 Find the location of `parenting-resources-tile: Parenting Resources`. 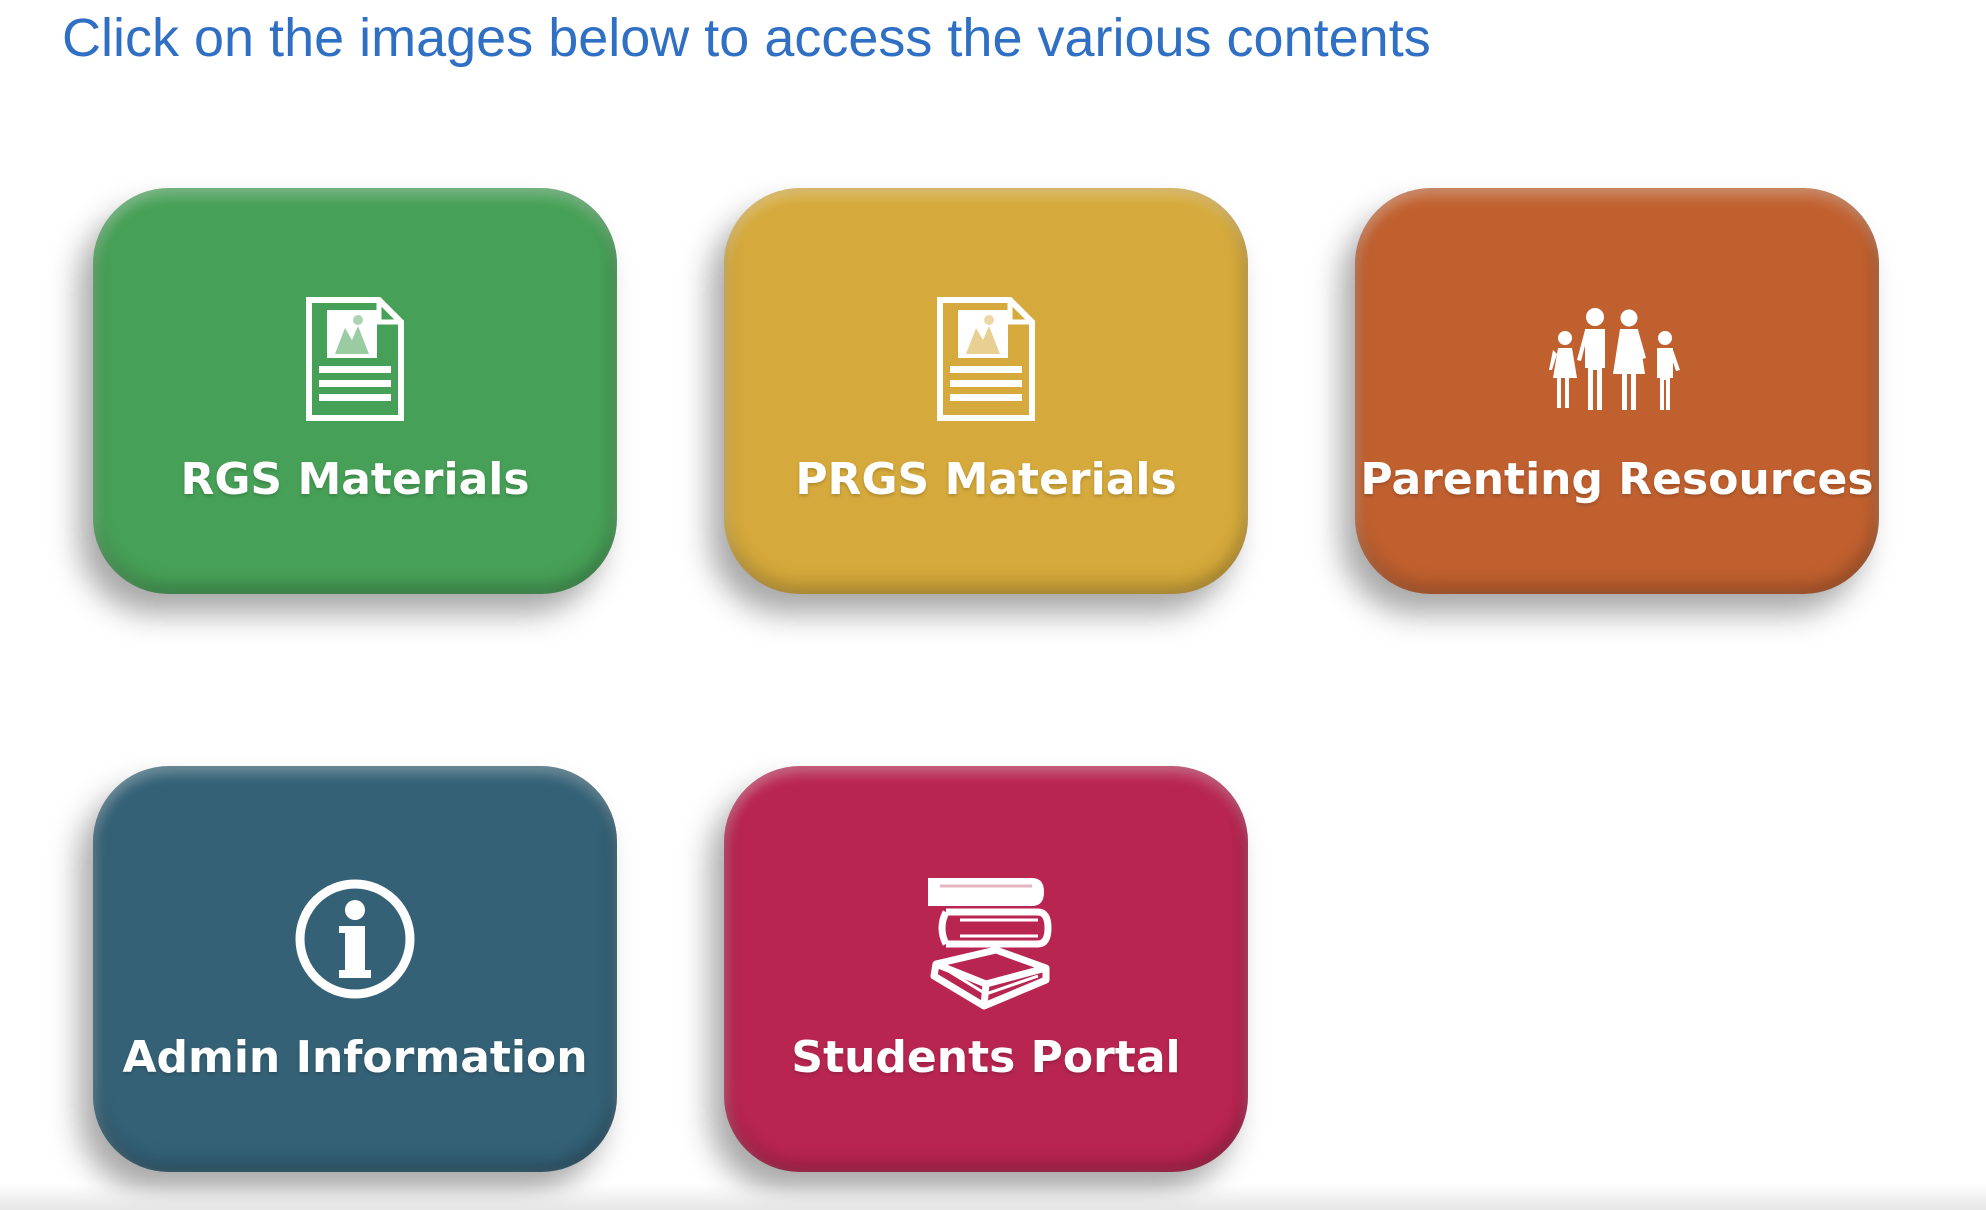

parenting-resources-tile: Parenting Resources is located at coordinates (1617, 391).